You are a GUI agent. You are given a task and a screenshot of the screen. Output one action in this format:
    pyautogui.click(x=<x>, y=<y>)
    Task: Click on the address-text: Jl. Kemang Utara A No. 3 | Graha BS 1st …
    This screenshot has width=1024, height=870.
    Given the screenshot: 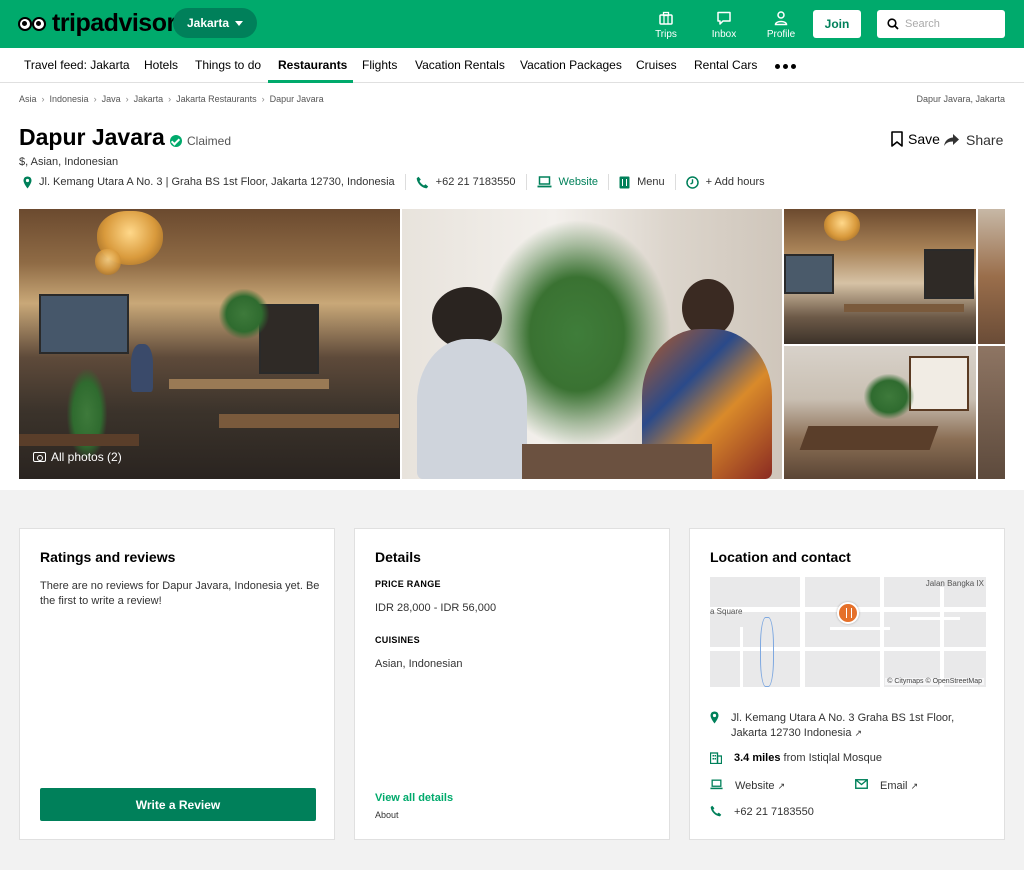 What is the action you would take?
    pyautogui.click(x=217, y=182)
    